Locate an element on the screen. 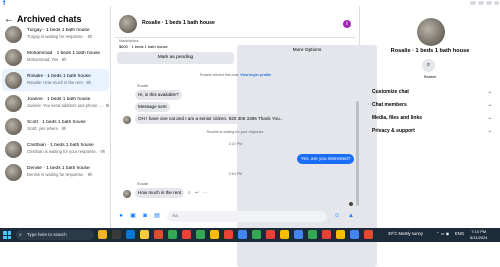 The image size is (500, 267). row-label: Chat members is located at coordinates (389, 105).